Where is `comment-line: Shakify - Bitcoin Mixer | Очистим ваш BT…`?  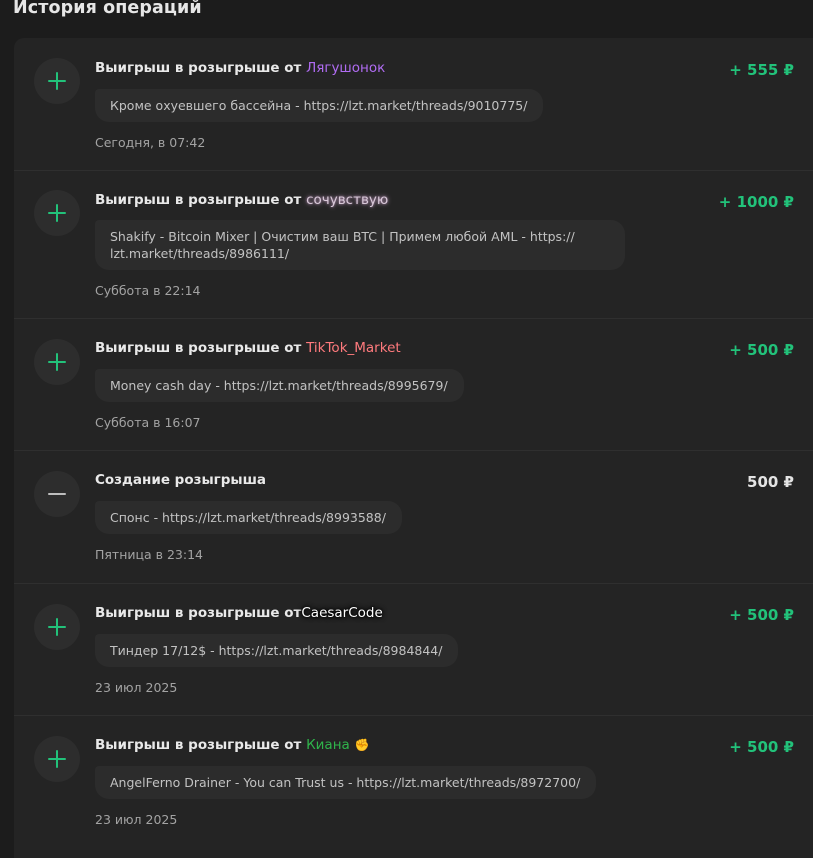 comment-line: Shakify - Bitcoin Mixer | Очистим ваш BT… is located at coordinates (342, 236).